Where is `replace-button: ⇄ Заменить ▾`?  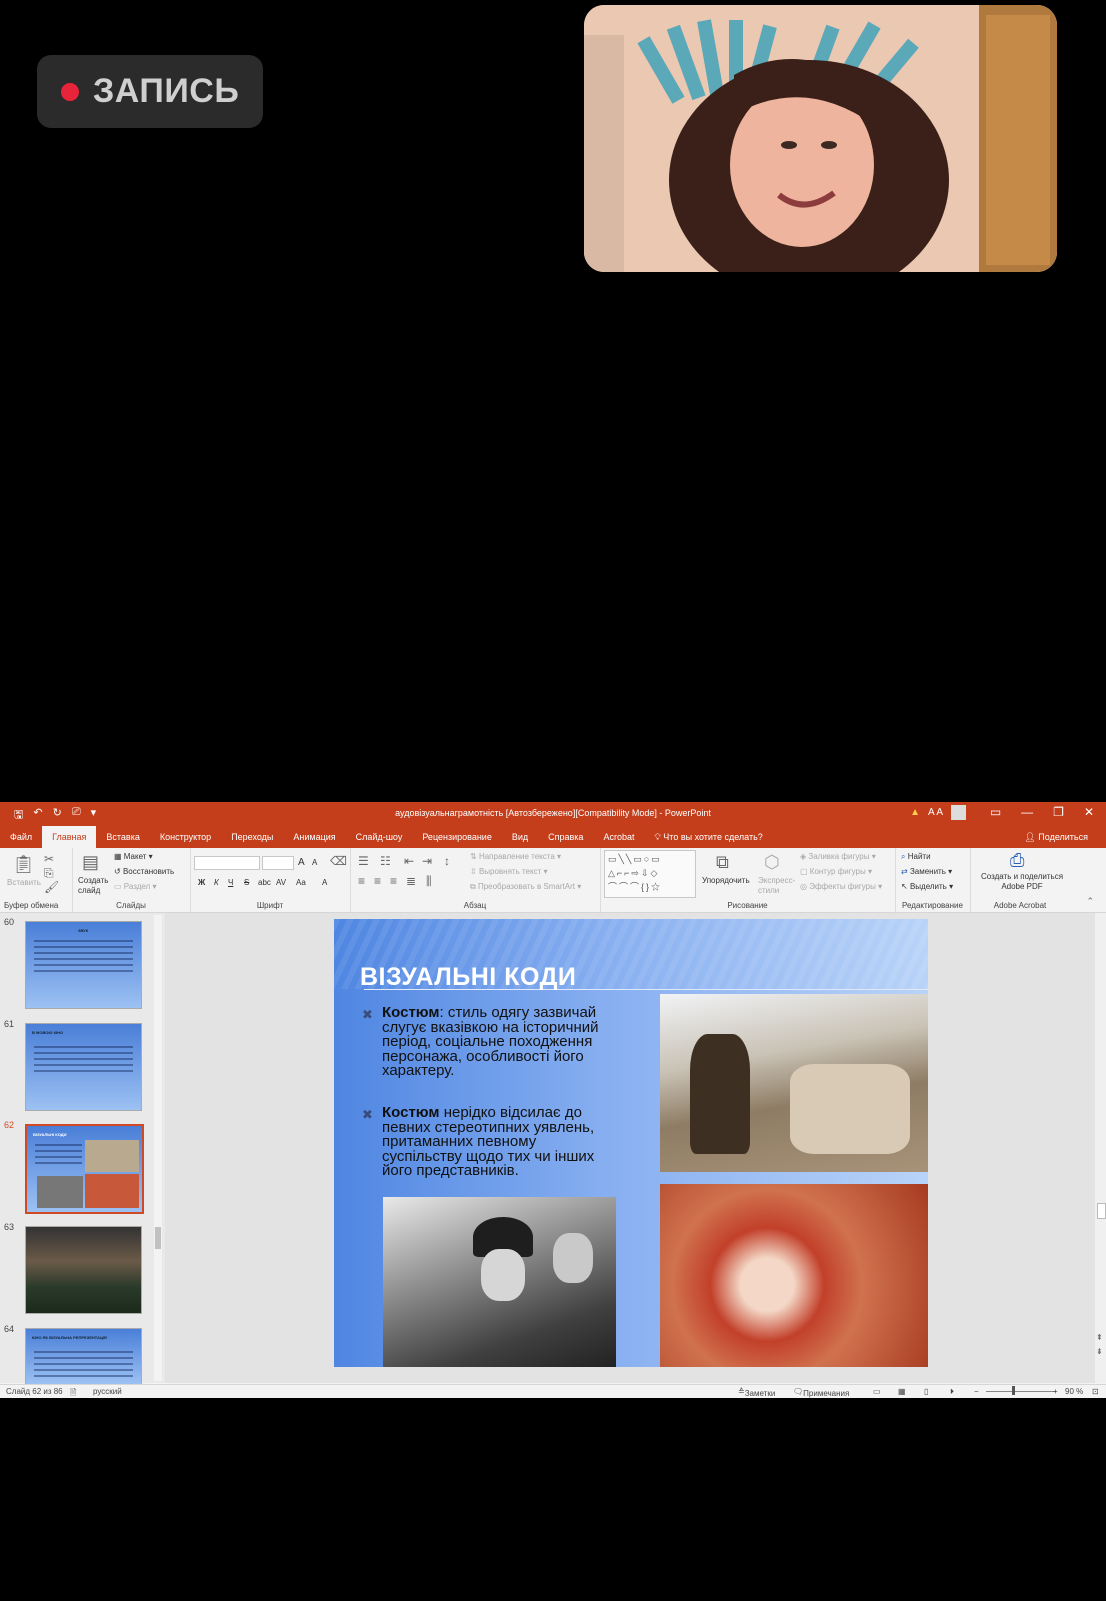
replace-button: ⇄ Заменить ▾ is located at coordinates (926, 871).